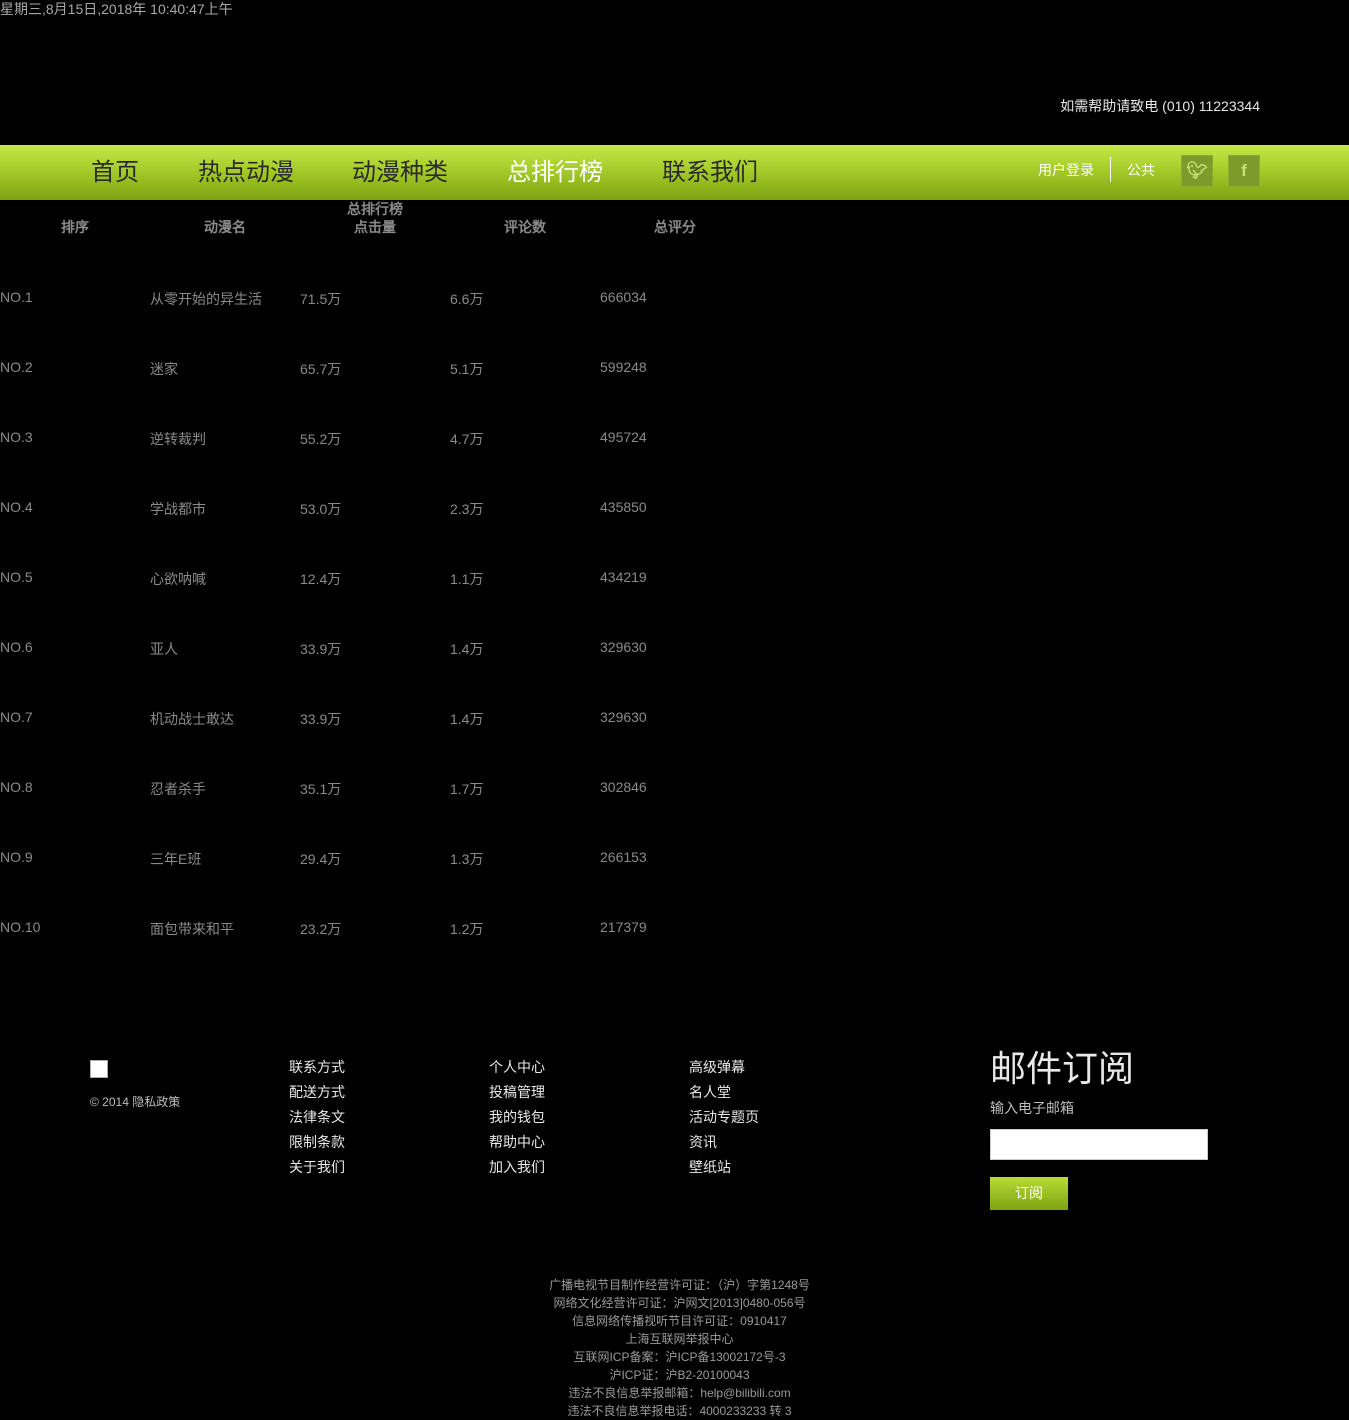  Describe the element at coordinates (710, 1092) in the screenshot. I see `footer-link: 名人堂` at that location.